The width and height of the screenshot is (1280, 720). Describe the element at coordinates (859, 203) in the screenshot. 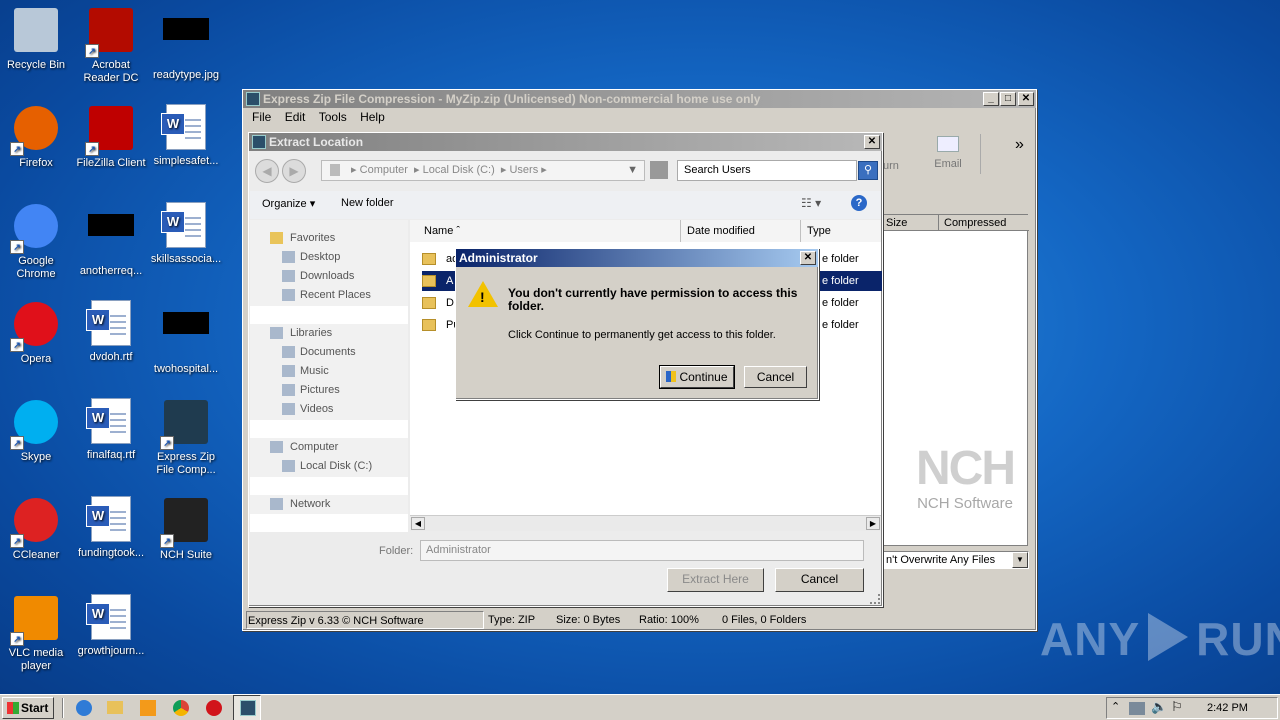

I see `help-icon: ?` at that location.